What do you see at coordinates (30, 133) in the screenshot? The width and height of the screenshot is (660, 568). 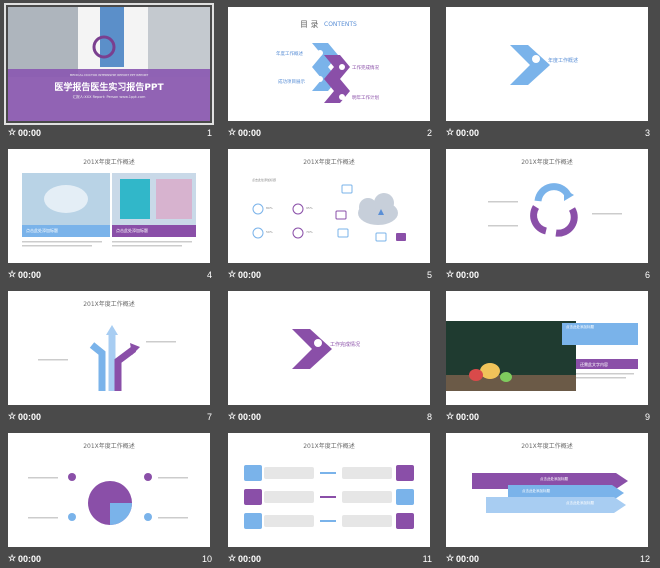 I see `slide-1-time: 00:00` at bounding box center [30, 133].